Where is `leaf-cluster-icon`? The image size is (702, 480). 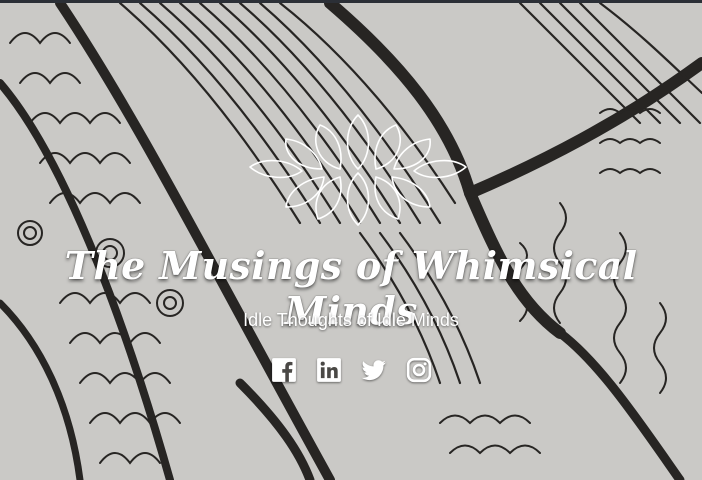 leaf-cluster-icon is located at coordinates (358, 170).